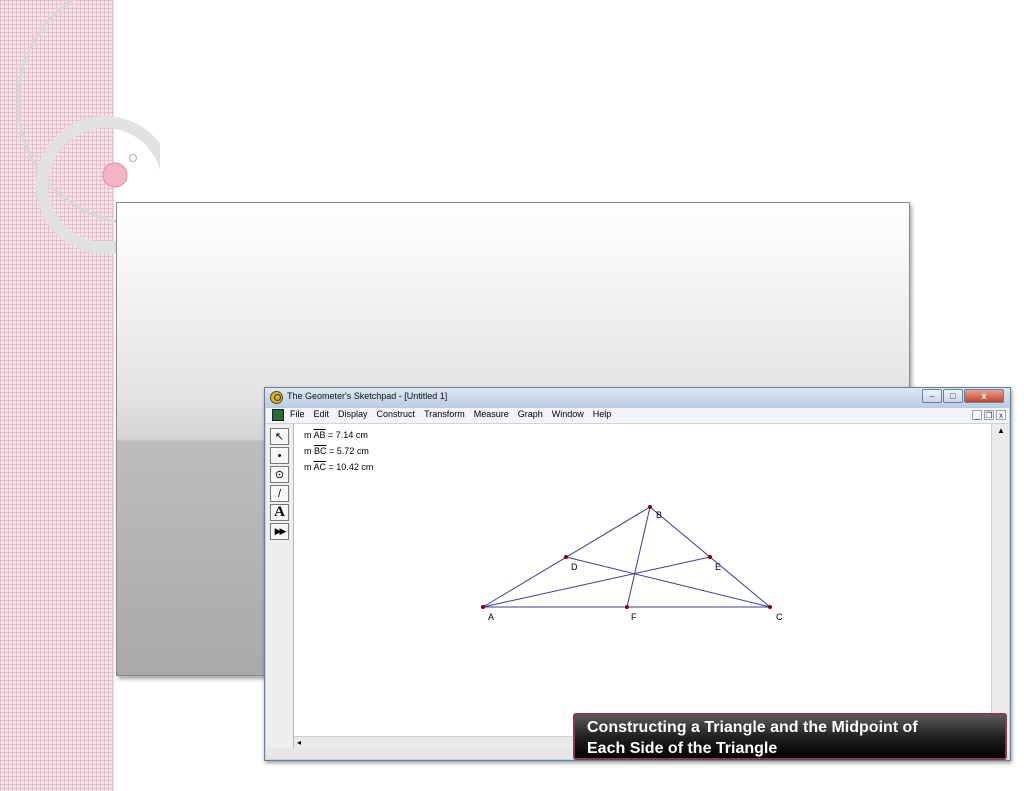 The height and width of the screenshot is (791, 1024). Describe the element at coordinates (367, 396) in the screenshot. I see `window-title: The Geometer's Sketchpad - [Untitled 1]` at that location.